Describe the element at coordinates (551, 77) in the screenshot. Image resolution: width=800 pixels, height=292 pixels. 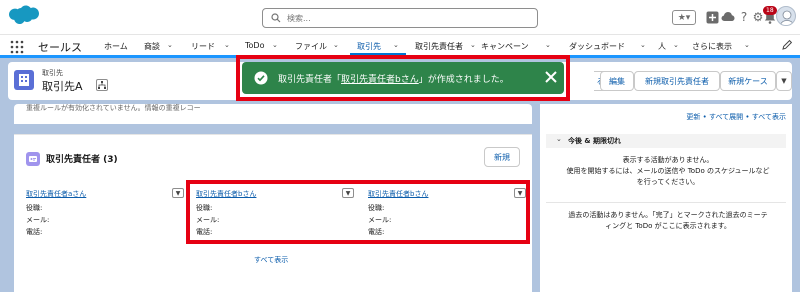
I see `close-icon` at that location.